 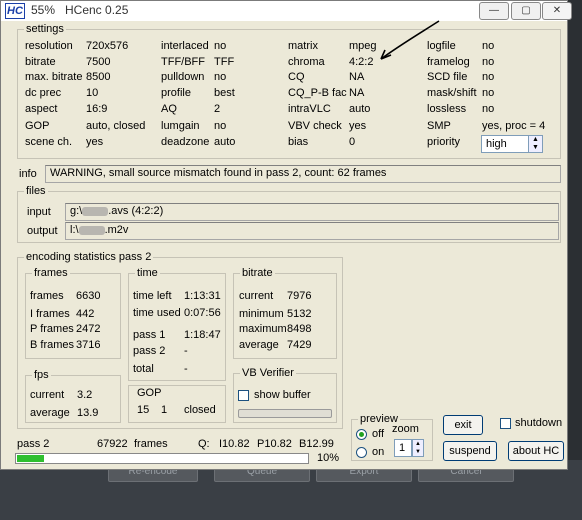 I want to click on setting-label: SCD file, so click(x=447, y=77).